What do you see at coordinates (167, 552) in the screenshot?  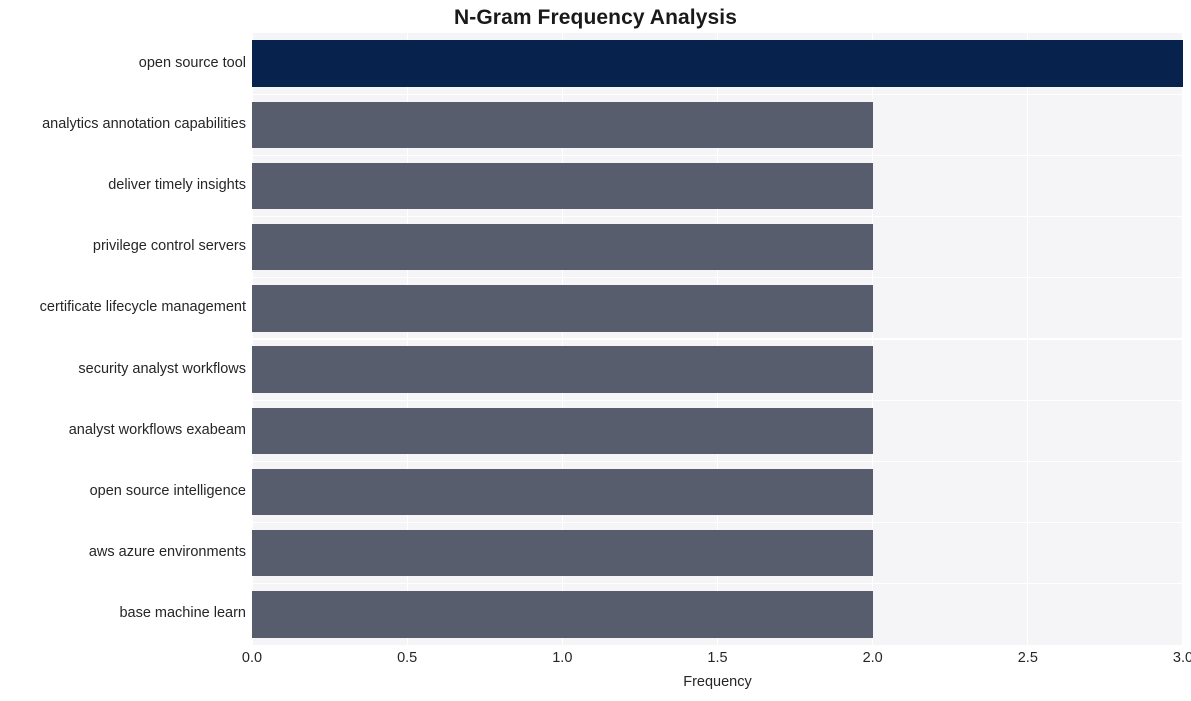 I see `y-tick-label: aws azure environments` at bounding box center [167, 552].